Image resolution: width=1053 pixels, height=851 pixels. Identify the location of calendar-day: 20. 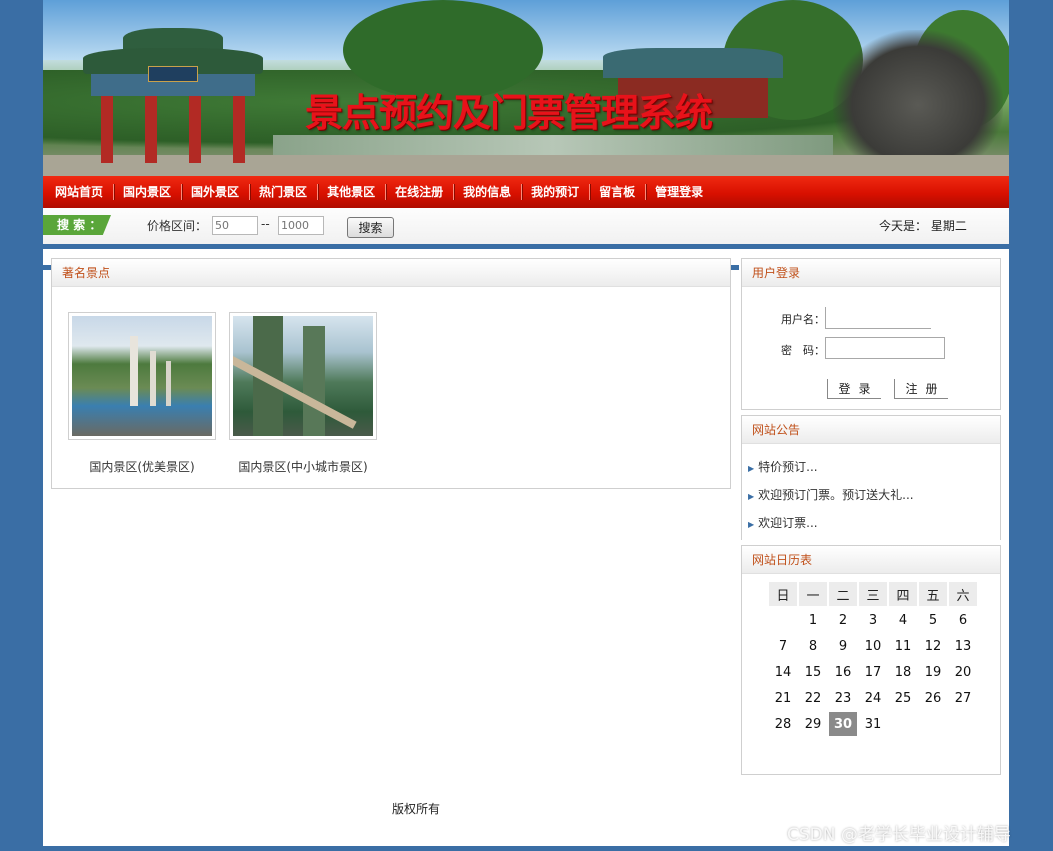
(963, 672).